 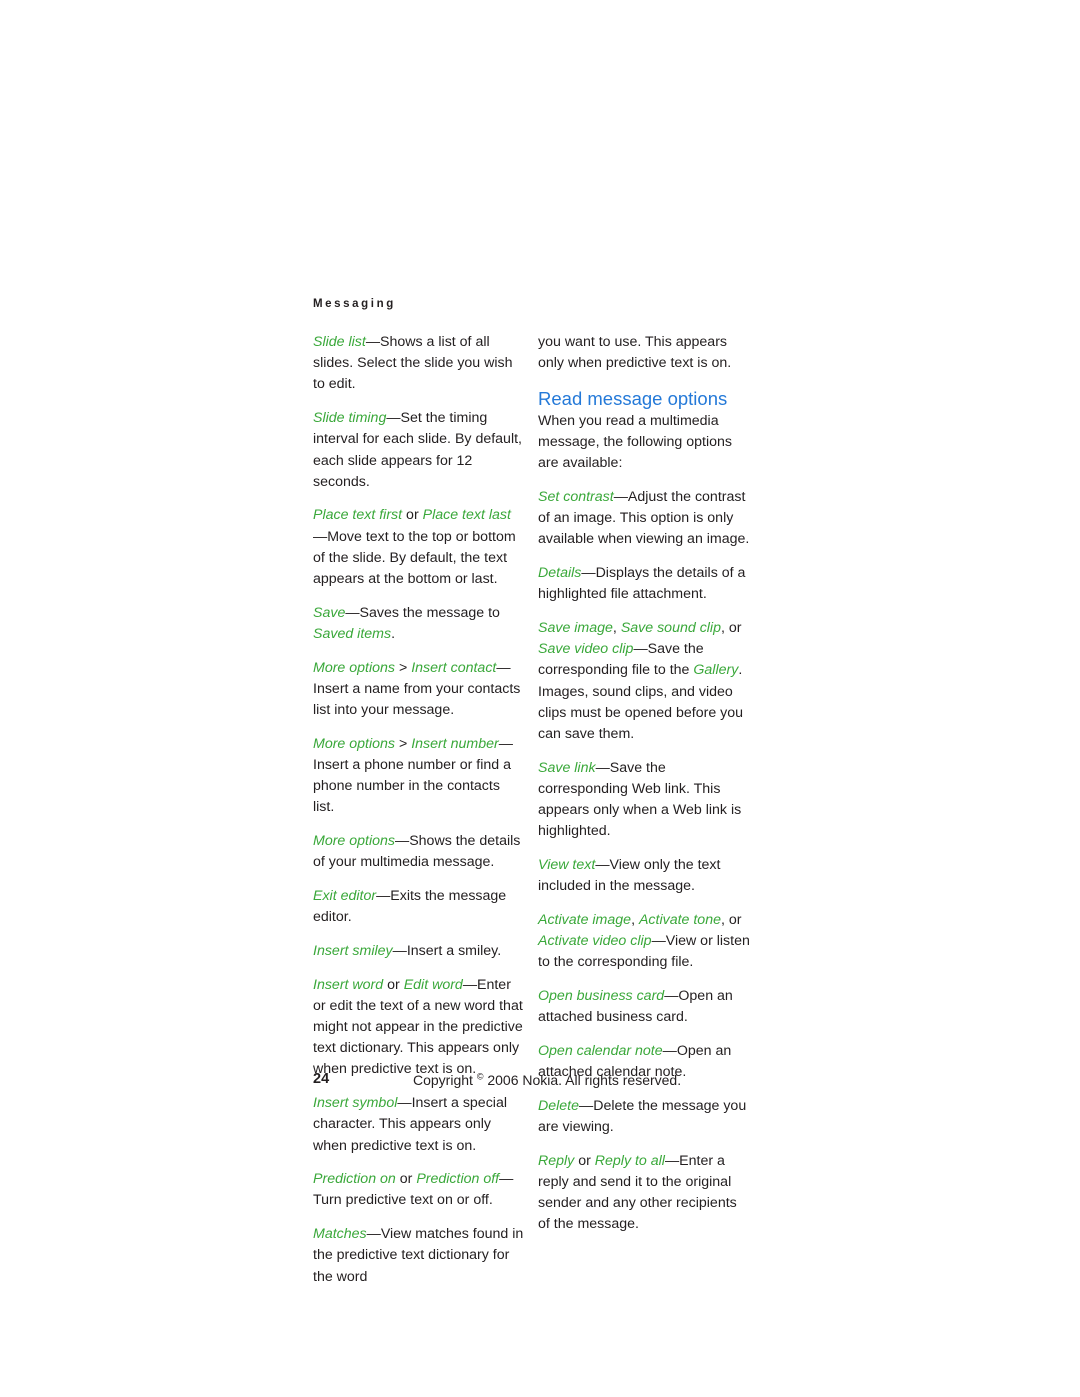 What do you see at coordinates (354, 1179) in the screenshot?
I see `term-label: Prediction on` at bounding box center [354, 1179].